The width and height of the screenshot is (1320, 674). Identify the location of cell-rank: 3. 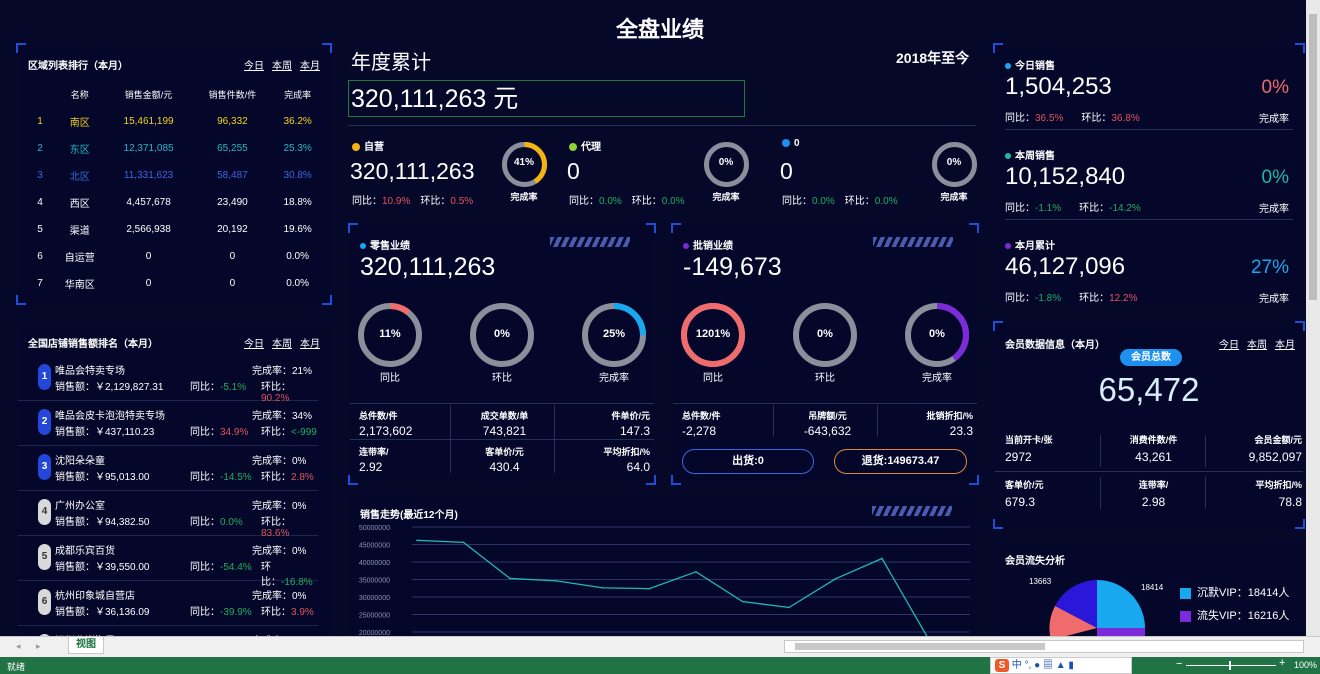
(40, 175).